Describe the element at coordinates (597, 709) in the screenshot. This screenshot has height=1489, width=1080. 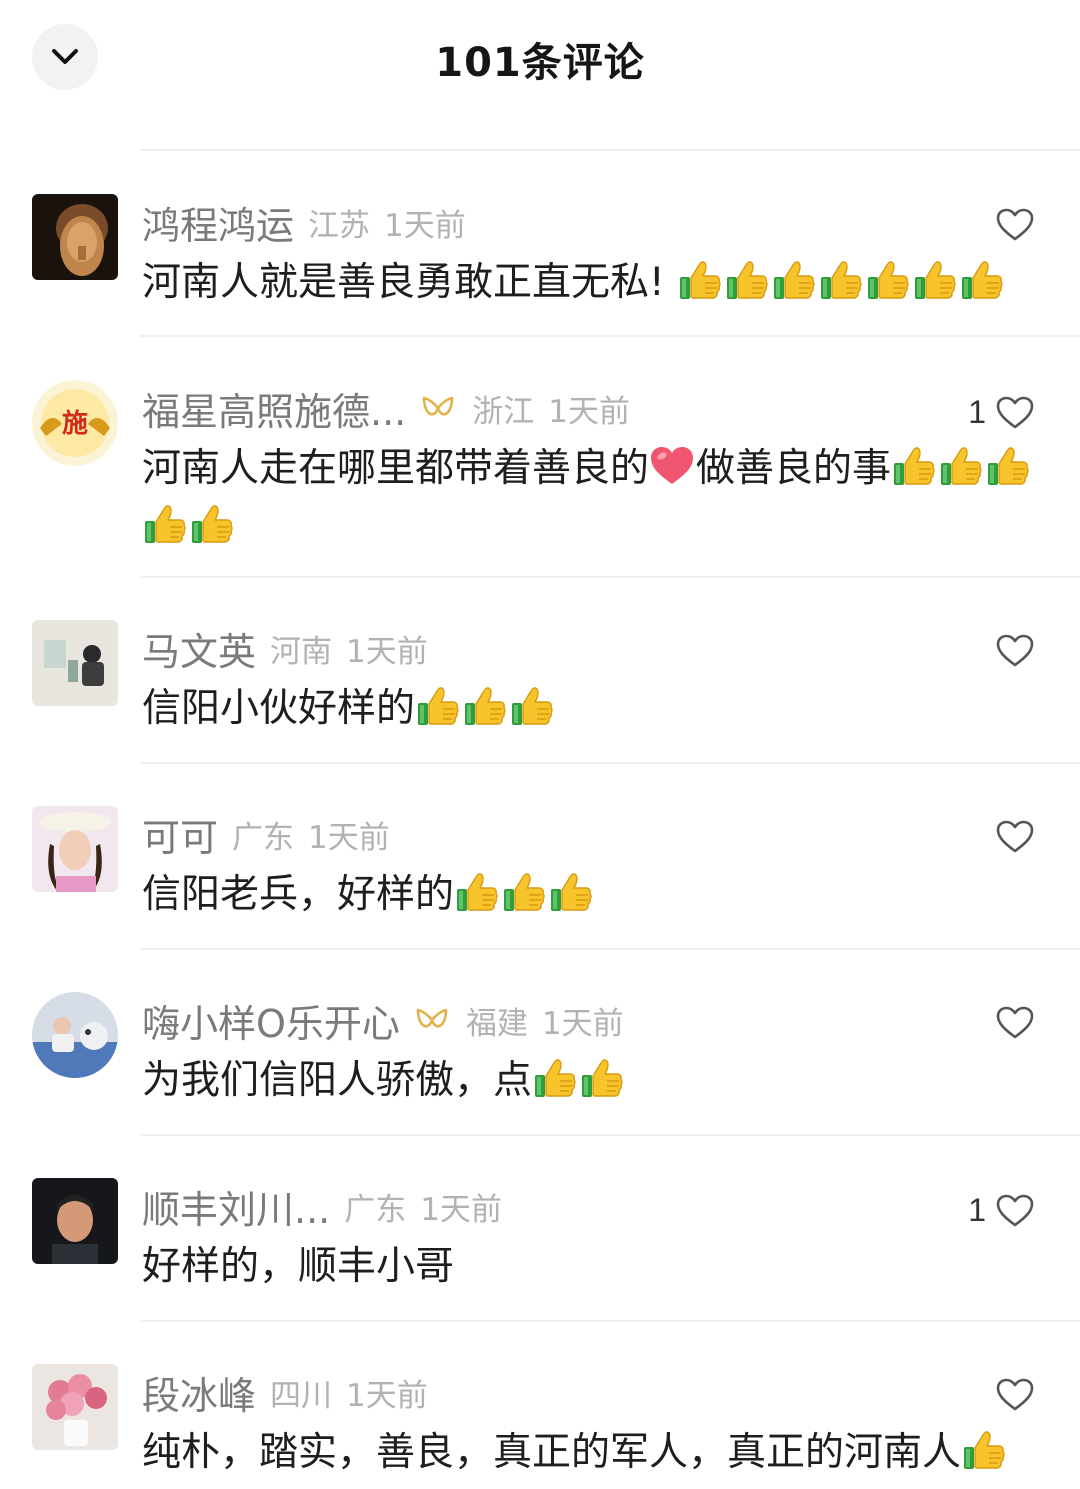
I see `comment-text: 信阳小伙好样的` at that location.